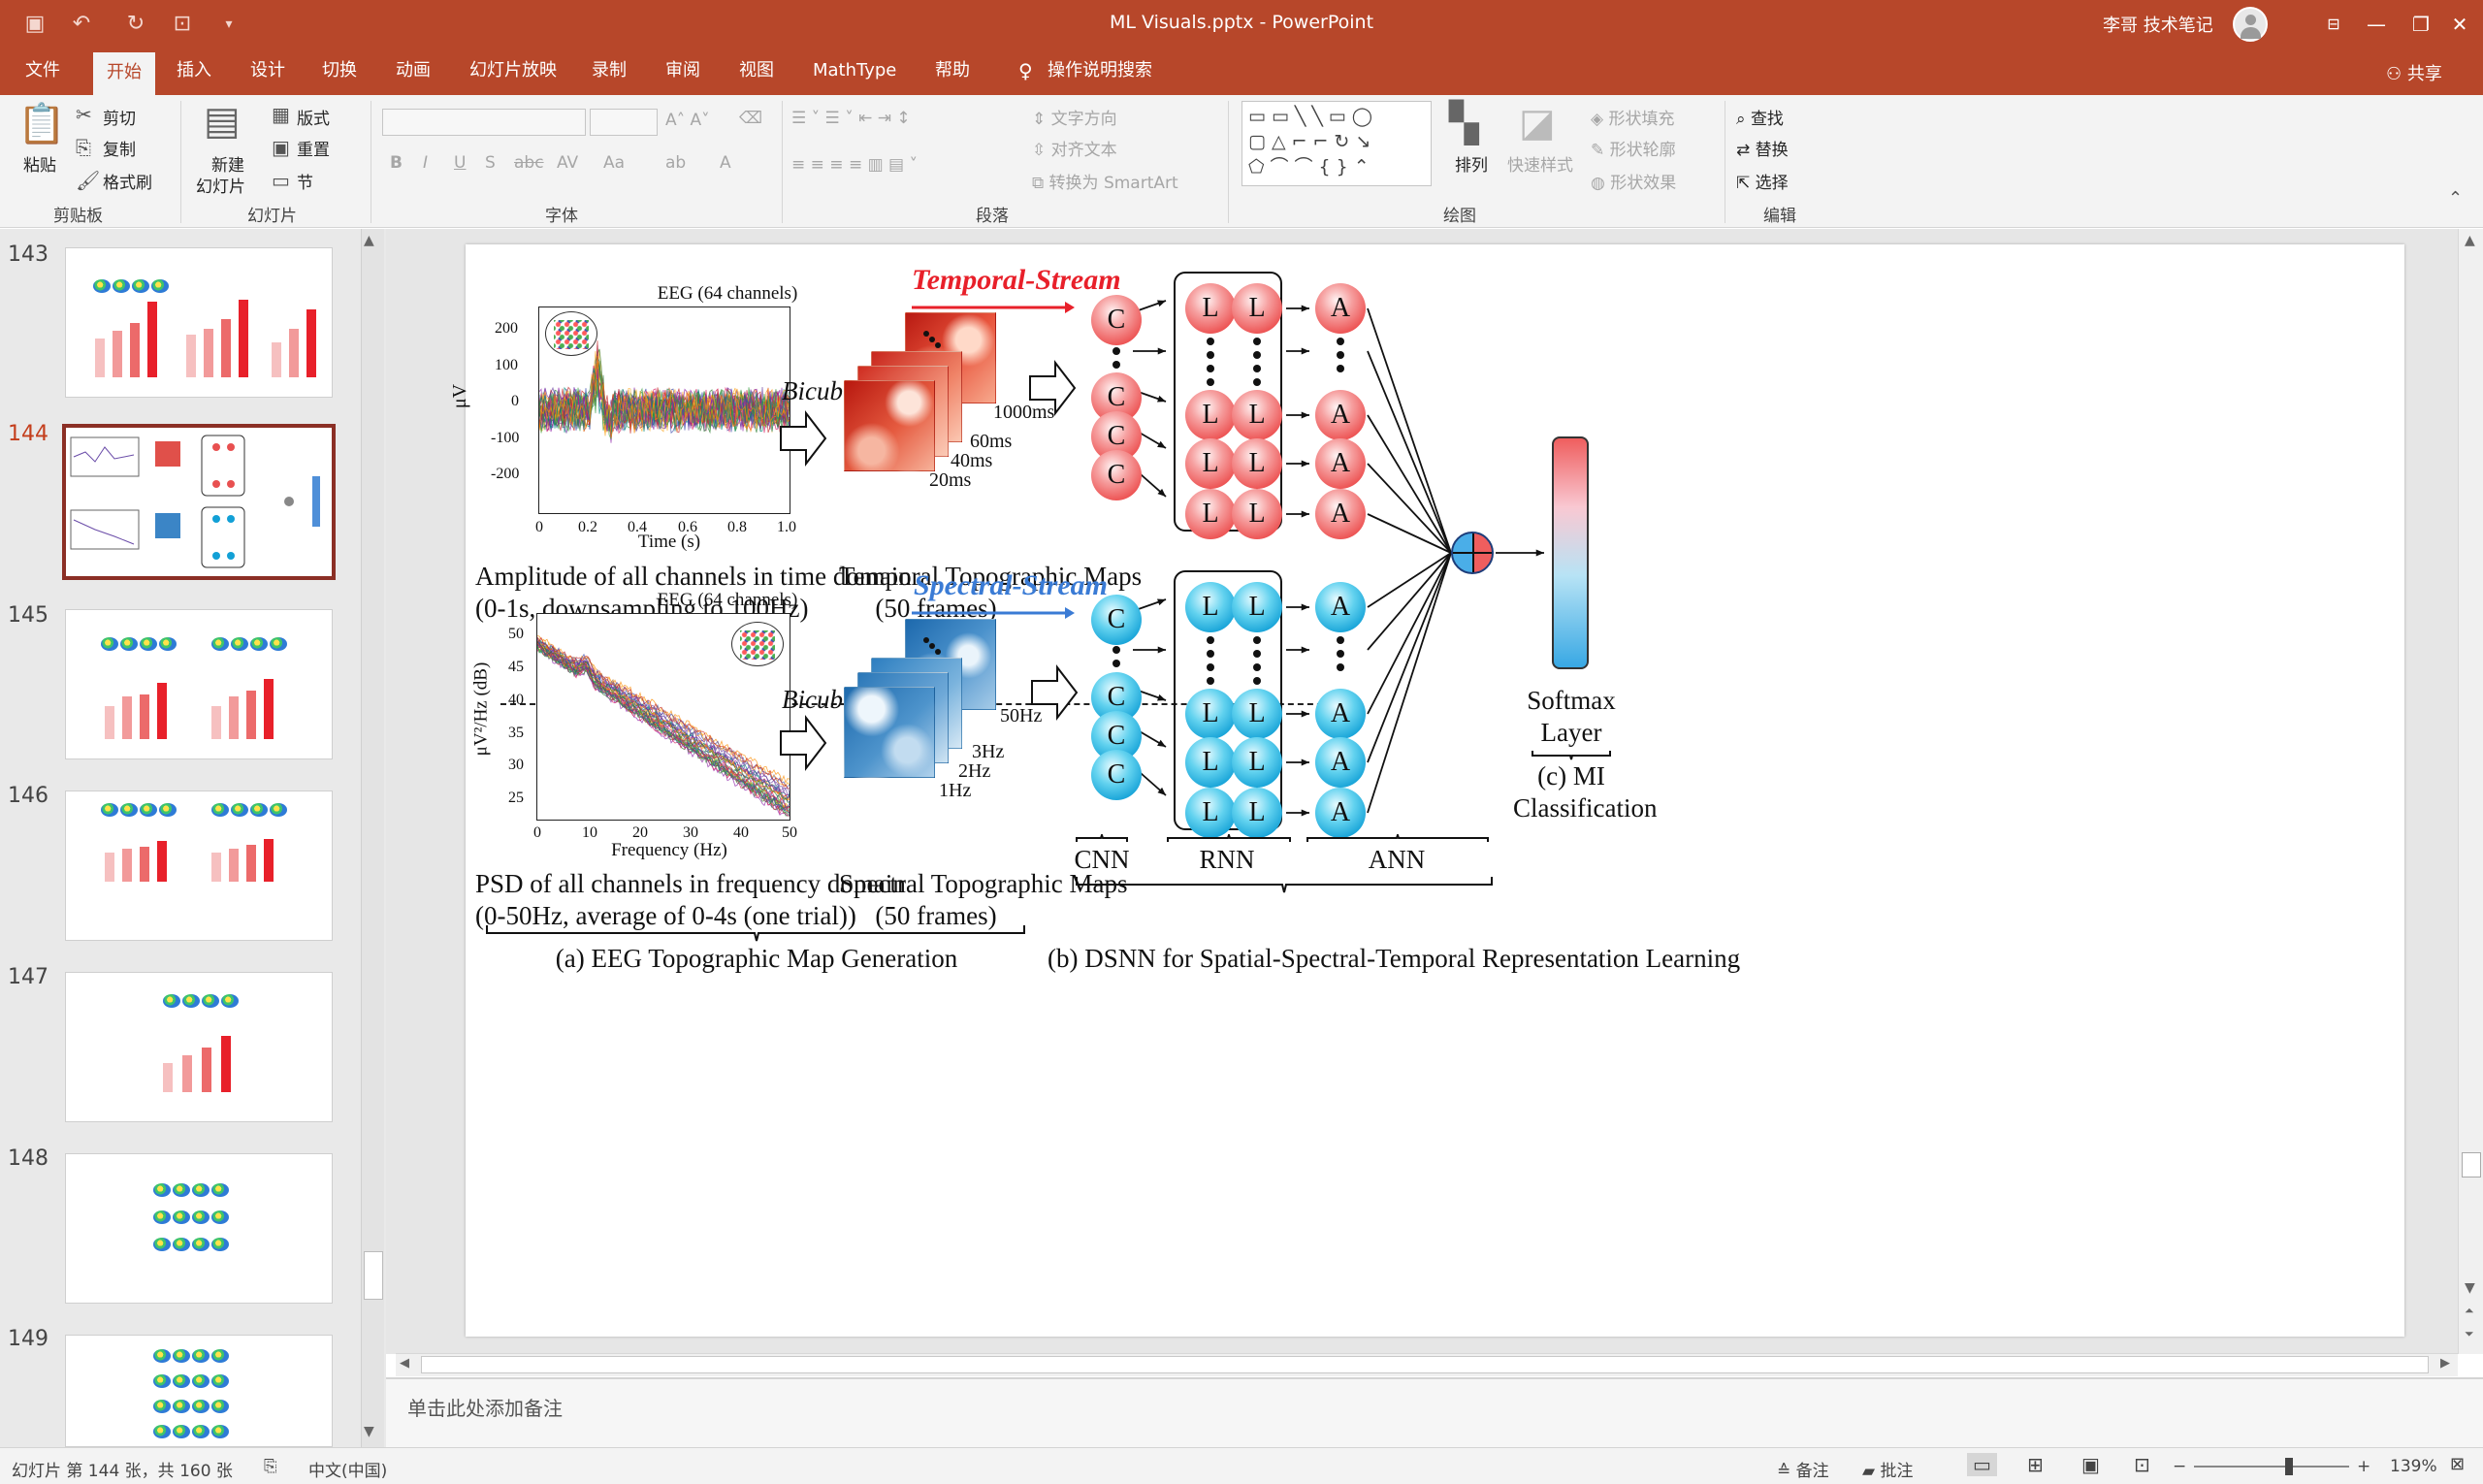  Describe the element at coordinates (2090, 1465) in the screenshot. I see `reading-view-icon: ▣` at that location.